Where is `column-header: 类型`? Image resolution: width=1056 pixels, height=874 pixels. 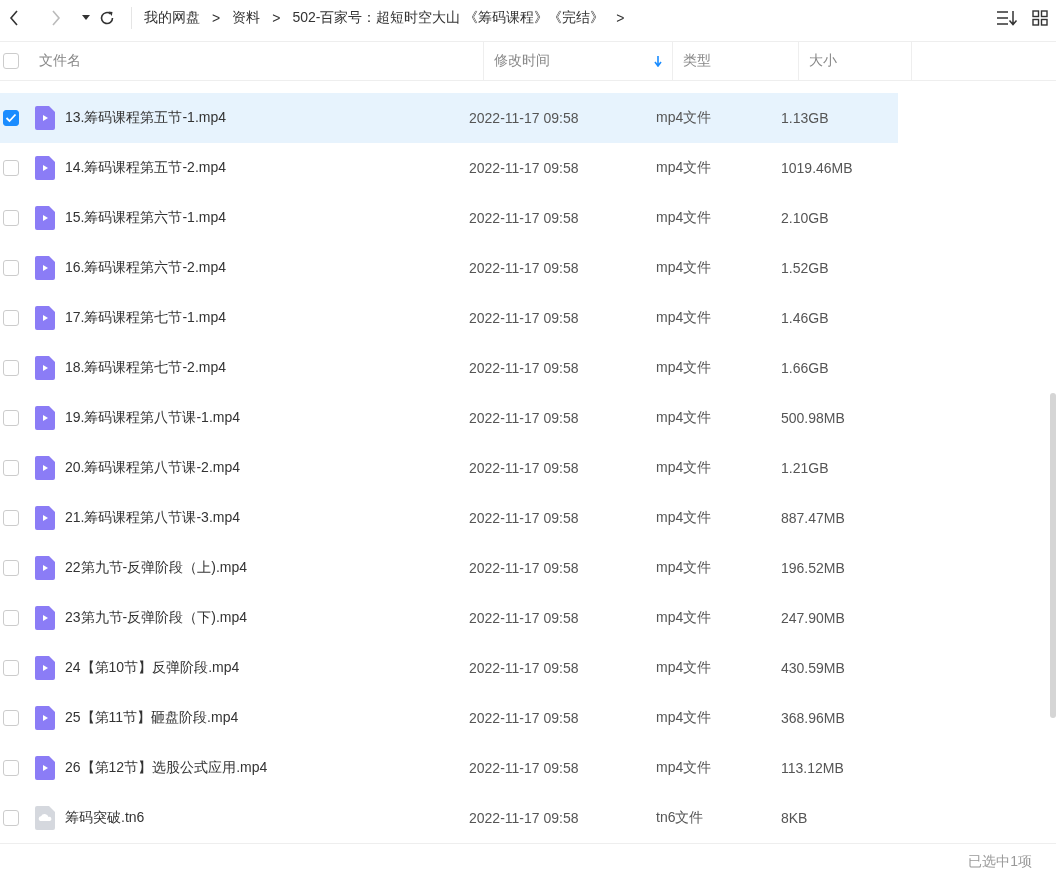 column-header: 类型 is located at coordinates (736, 61).